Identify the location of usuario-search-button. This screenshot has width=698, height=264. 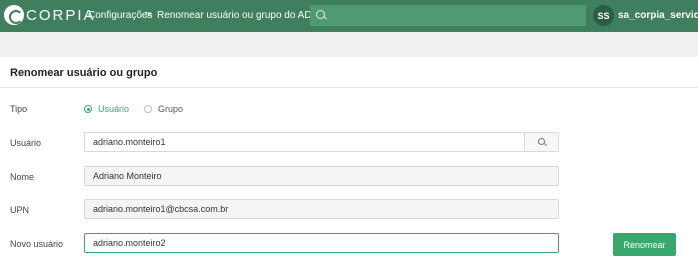
(541, 142).